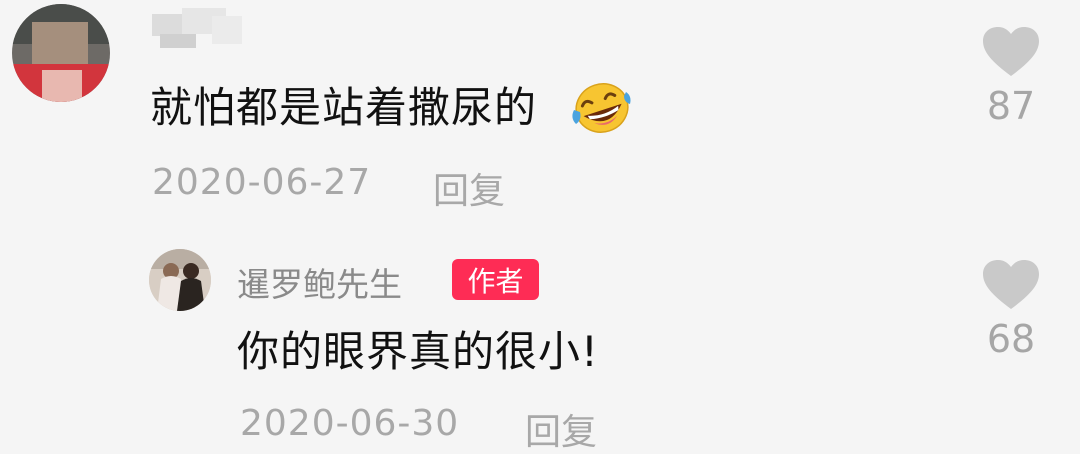  What do you see at coordinates (601, 108) in the screenshot?
I see `rofl-emoji-icon` at bounding box center [601, 108].